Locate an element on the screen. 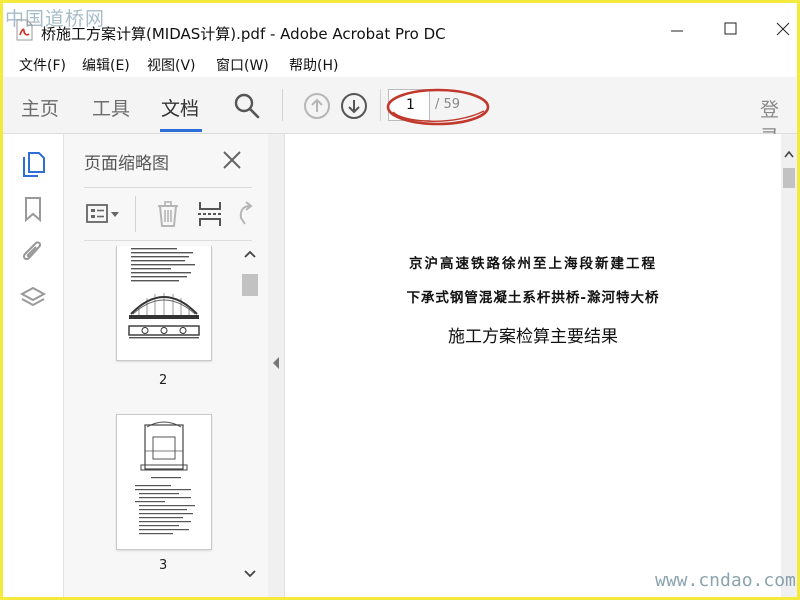  menu-window: 窗口(W) is located at coordinates (242, 65).